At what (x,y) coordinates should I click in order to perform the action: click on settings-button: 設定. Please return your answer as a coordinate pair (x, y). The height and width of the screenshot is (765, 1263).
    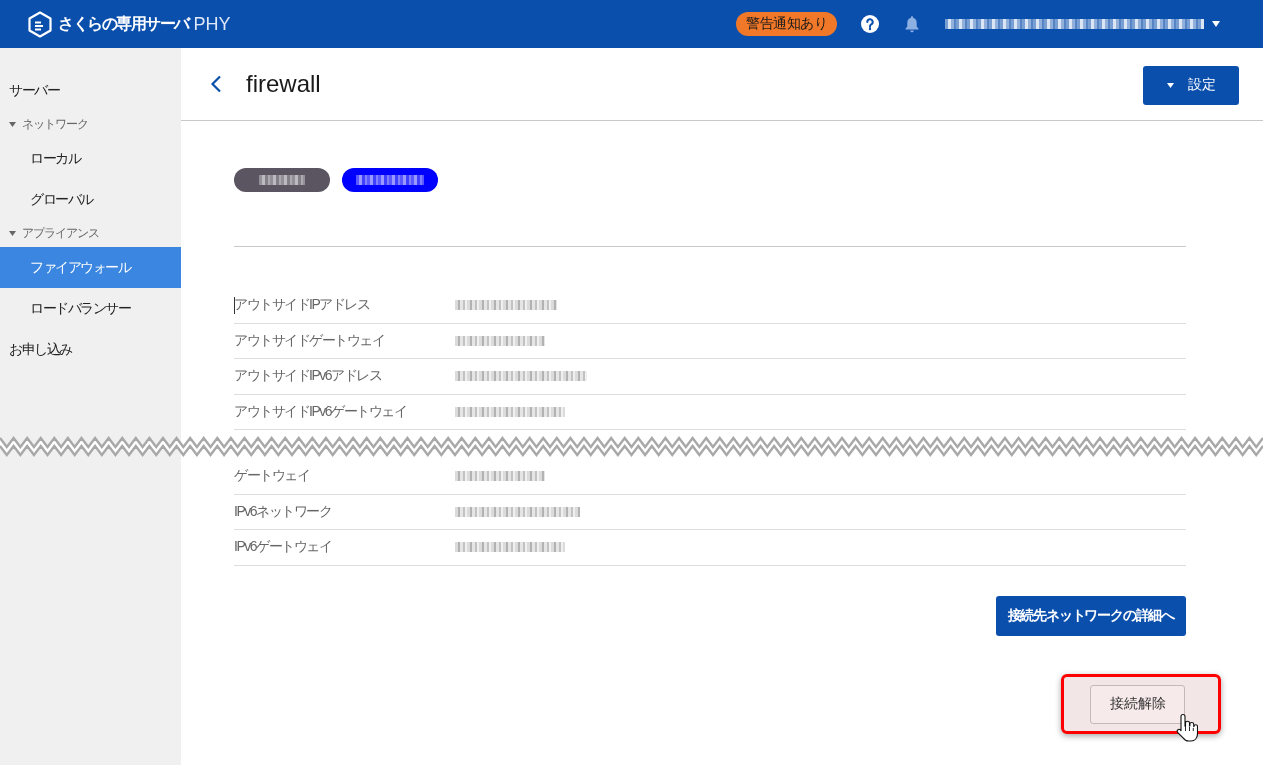
    Looking at the image, I should click on (1191, 85).